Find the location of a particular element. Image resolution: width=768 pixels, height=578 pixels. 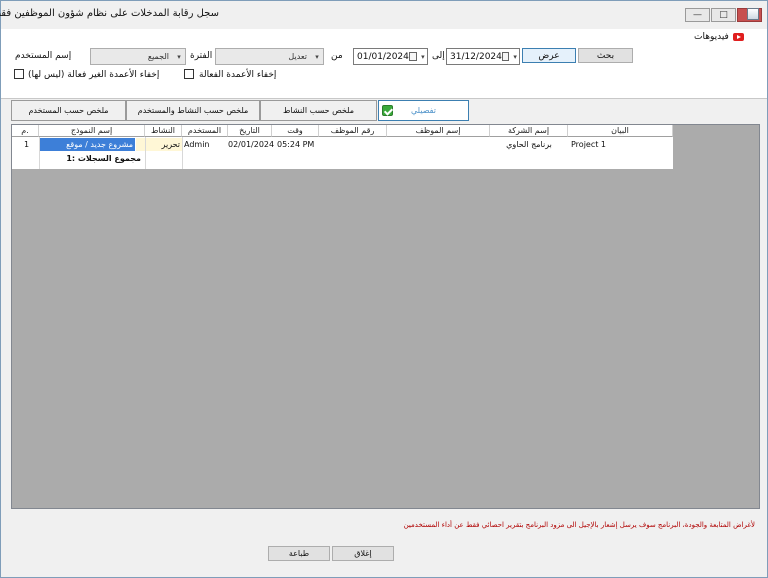

cell-emp-no is located at coordinates (353, 144).